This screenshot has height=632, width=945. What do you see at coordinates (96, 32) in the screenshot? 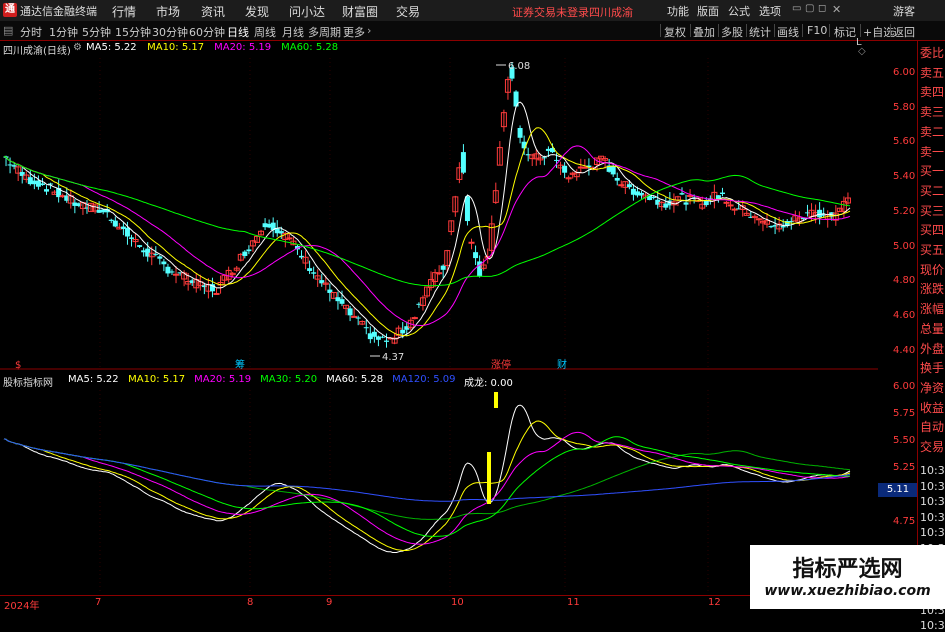
I see `period-tab-5min: 5分钟` at bounding box center [96, 32].